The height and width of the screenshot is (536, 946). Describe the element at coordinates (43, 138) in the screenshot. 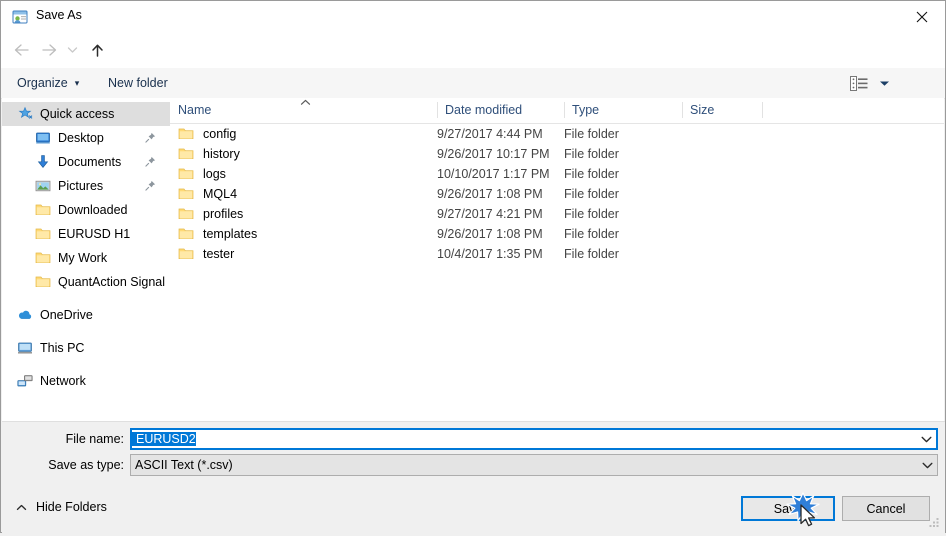

I see `desktop-monitor-icon` at that location.